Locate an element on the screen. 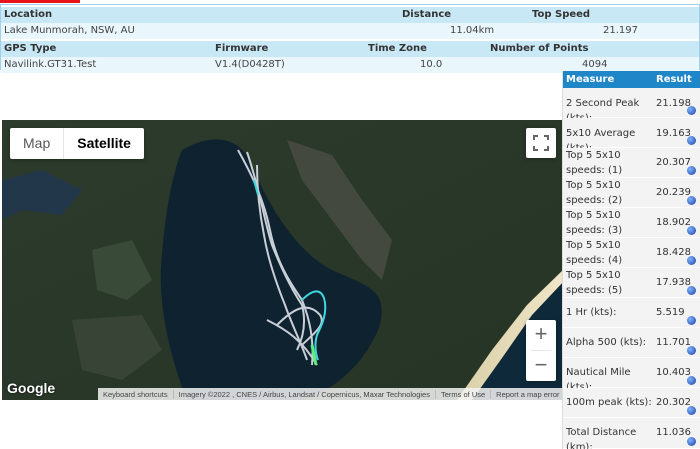 This screenshot has height=449, width=700. measure-row: Top 5 5x10 speeds: (3) 18.902 is located at coordinates (631, 223).